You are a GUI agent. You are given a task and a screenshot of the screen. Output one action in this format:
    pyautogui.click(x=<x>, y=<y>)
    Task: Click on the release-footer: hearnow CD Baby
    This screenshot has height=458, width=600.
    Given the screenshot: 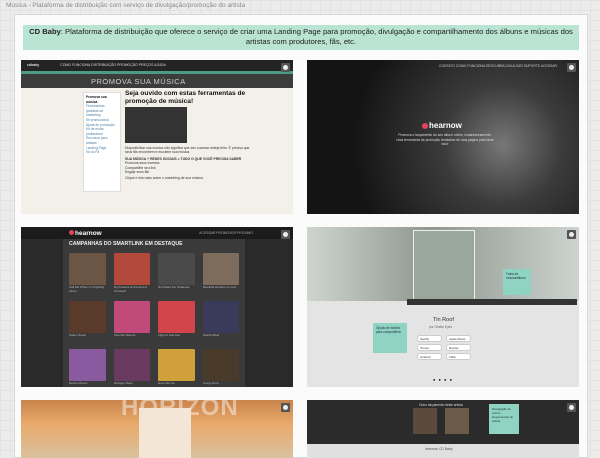 What is the action you would take?
    pyautogui.click(x=439, y=449)
    